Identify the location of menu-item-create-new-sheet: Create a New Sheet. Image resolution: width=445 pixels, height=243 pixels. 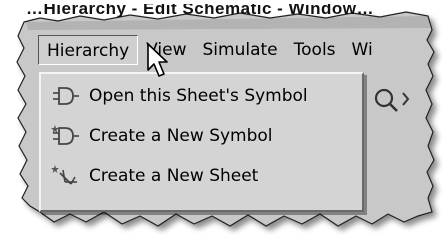
(154, 176).